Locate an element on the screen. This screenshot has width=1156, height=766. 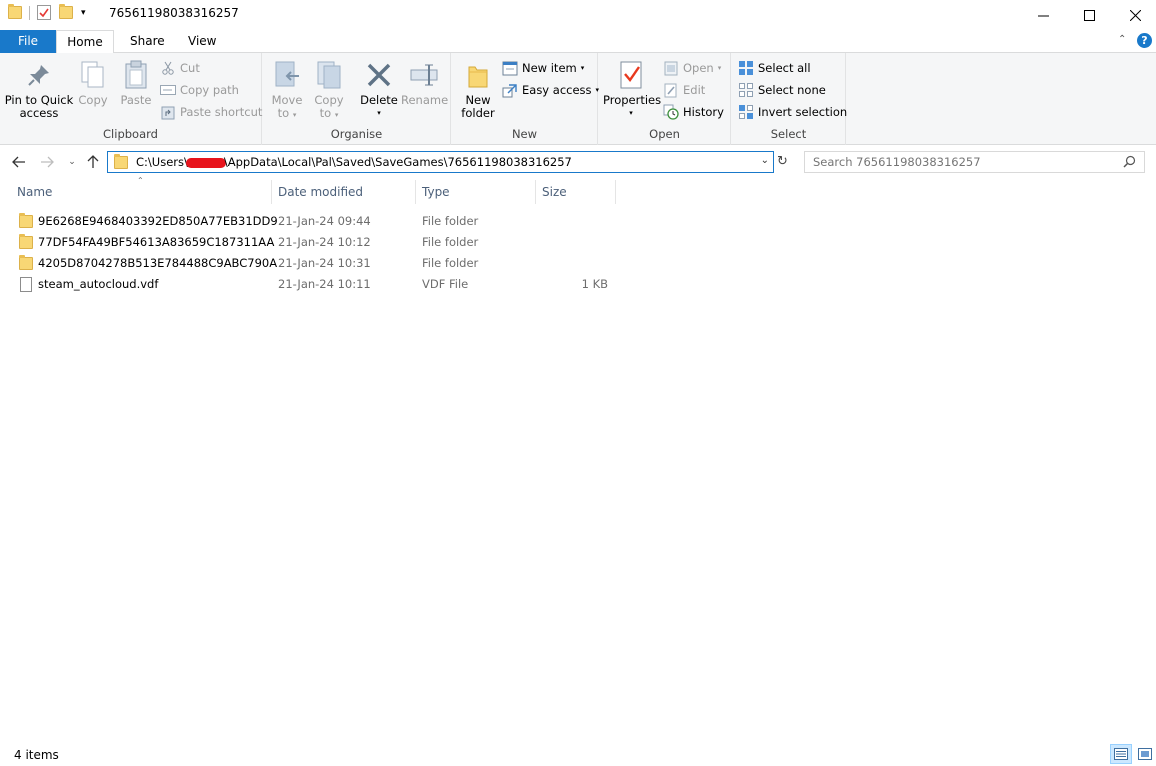
easy-access-button: Easy access ▾ is located at coordinates (550, 90).